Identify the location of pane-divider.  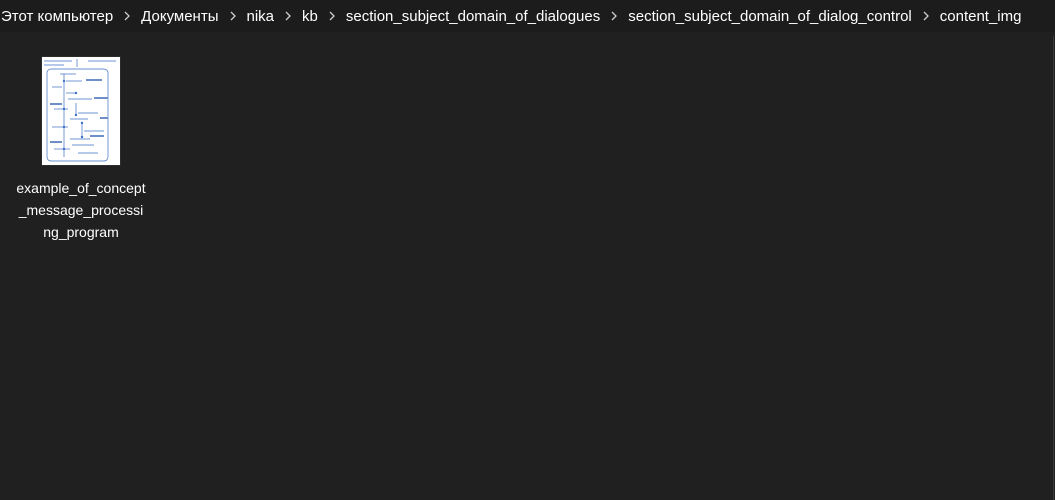
(1053, 268).